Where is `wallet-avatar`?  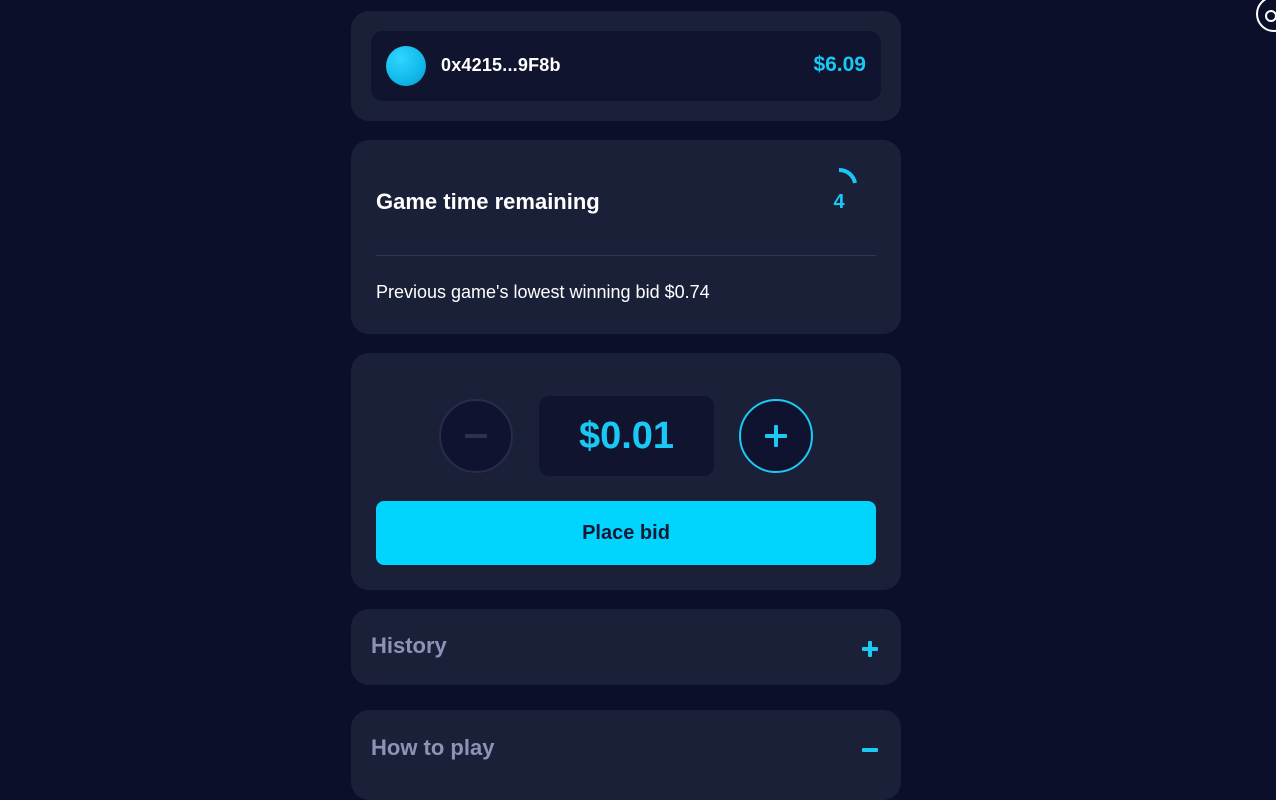 wallet-avatar is located at coordinates (406, 66).